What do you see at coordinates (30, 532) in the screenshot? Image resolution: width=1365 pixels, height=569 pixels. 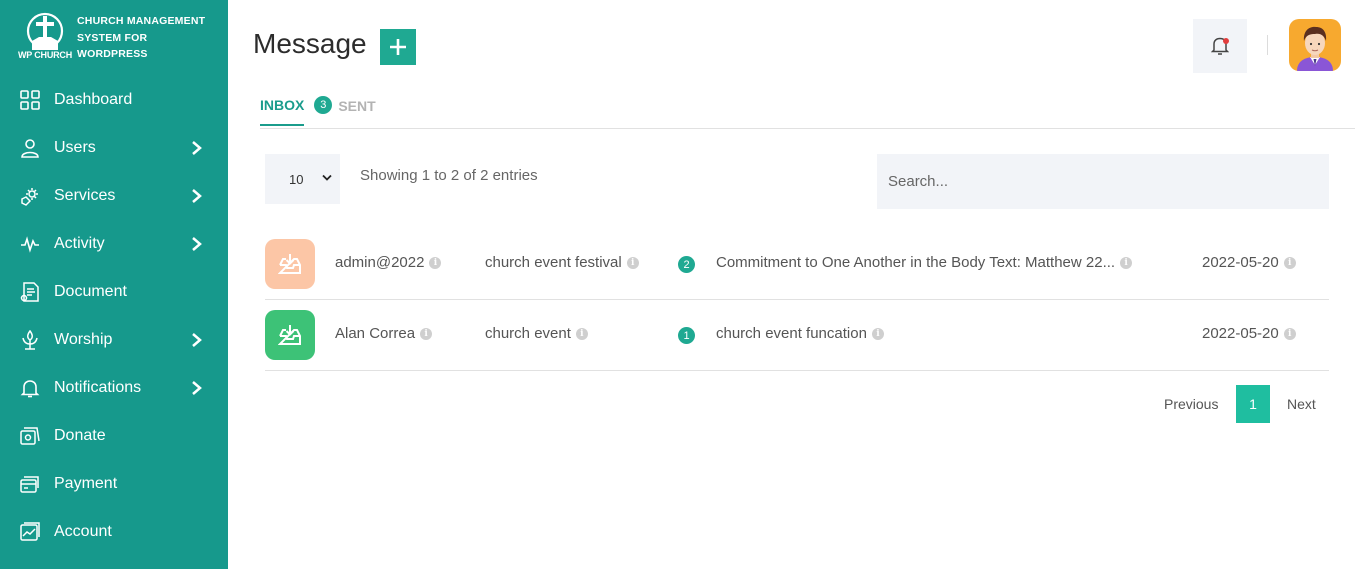 I see `account-icon` at bounding box center [30, 532].